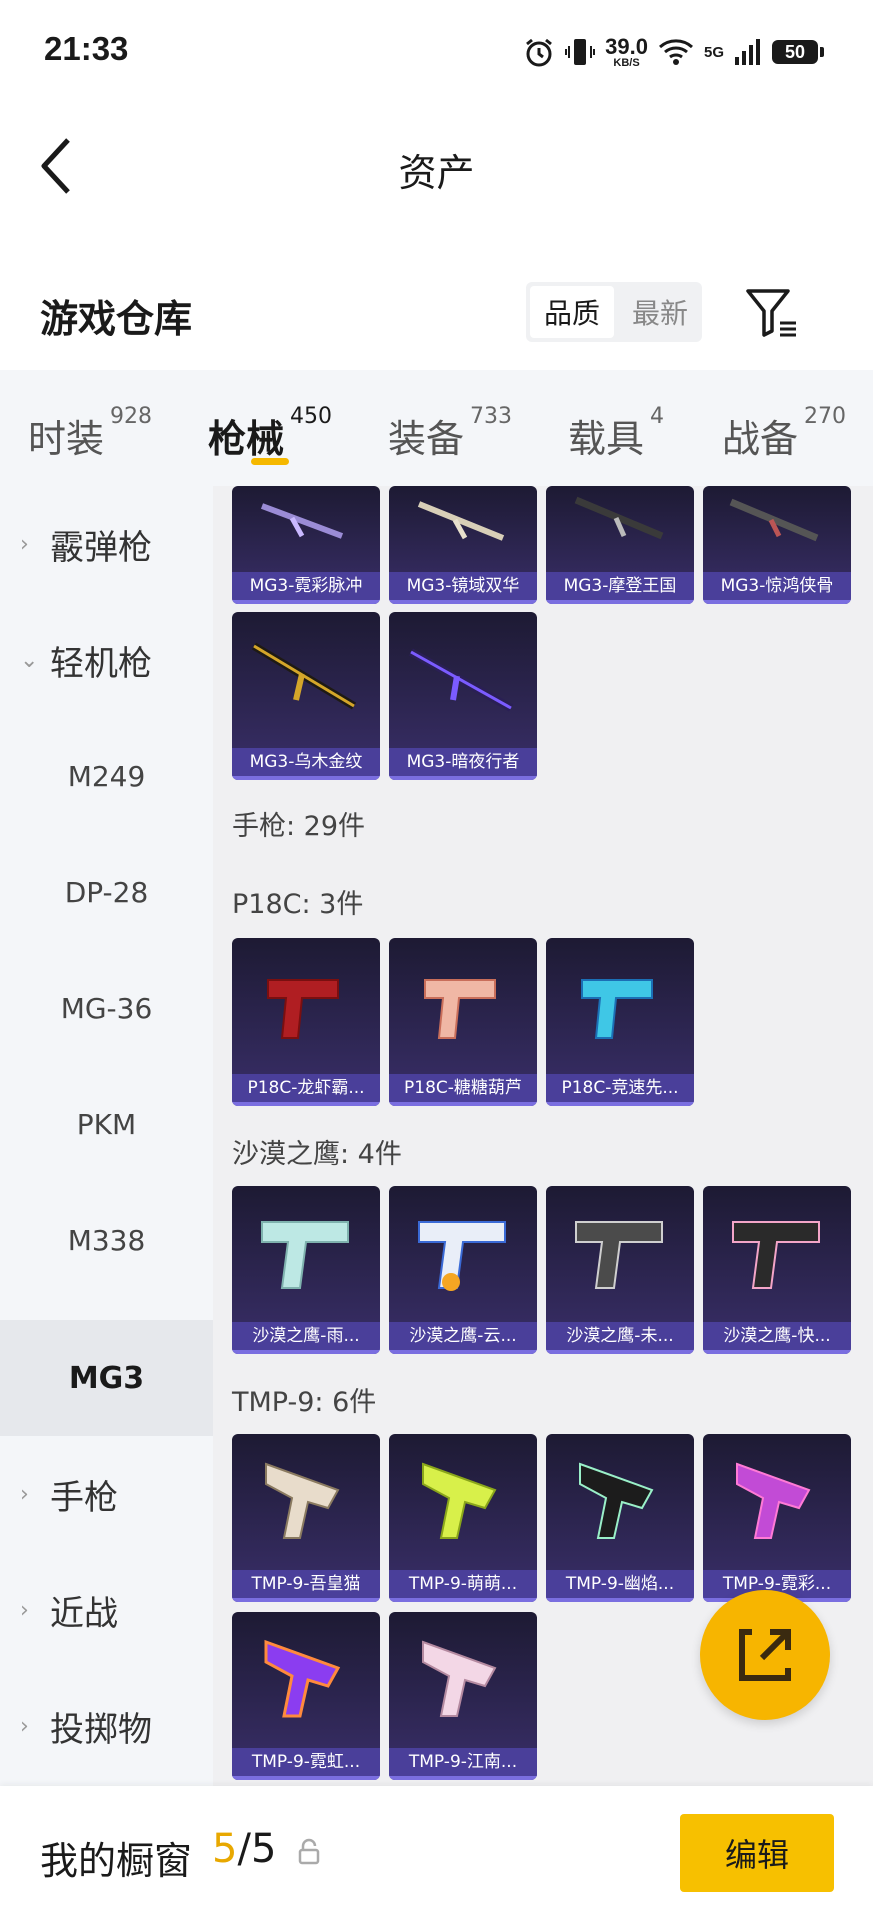  I want to click on alarm-icon, so click(539, 52).